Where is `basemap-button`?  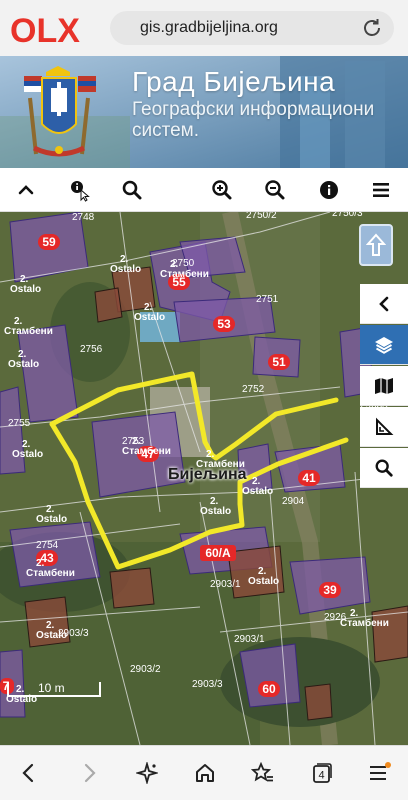
basemap-button is located at coordinates (384, 386).